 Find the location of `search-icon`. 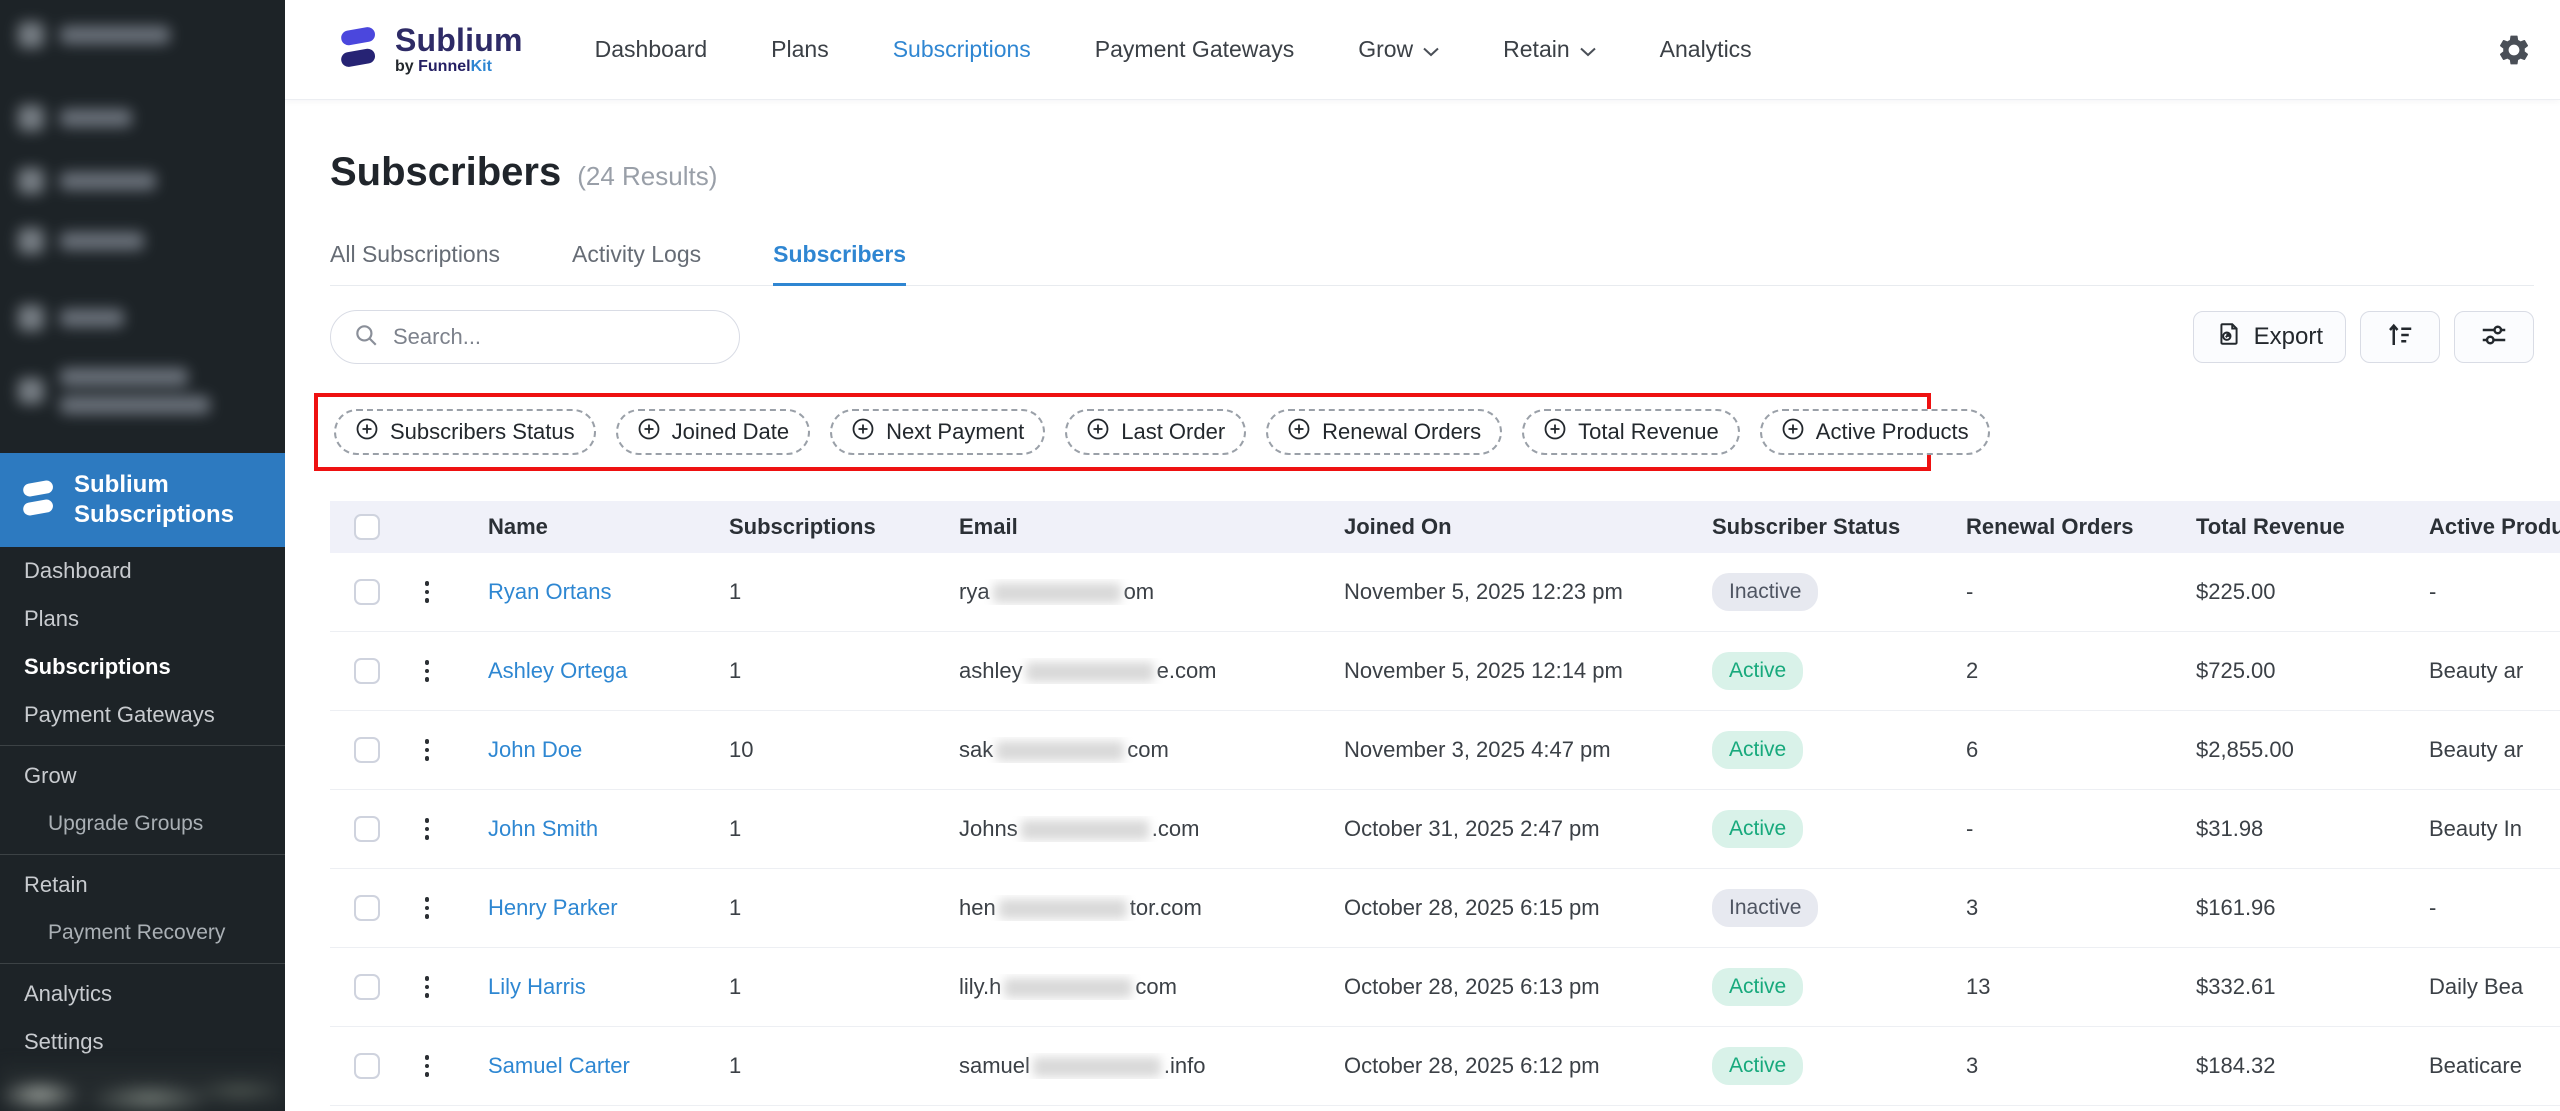

search-icon is located at coordinates (366, 337).